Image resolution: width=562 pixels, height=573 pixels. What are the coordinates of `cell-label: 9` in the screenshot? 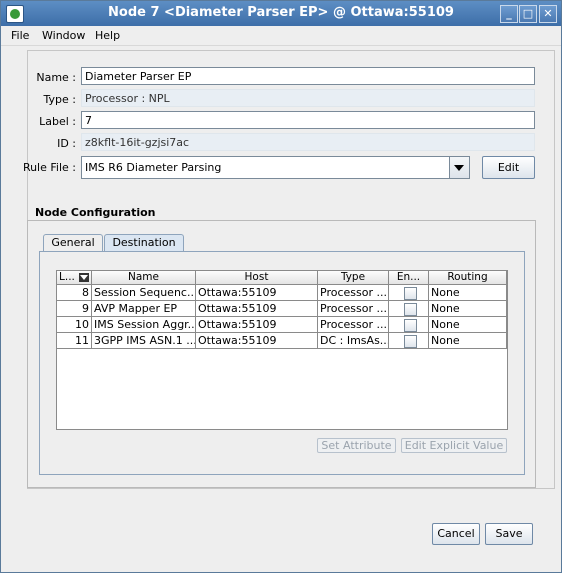 It's located at (74, 309).